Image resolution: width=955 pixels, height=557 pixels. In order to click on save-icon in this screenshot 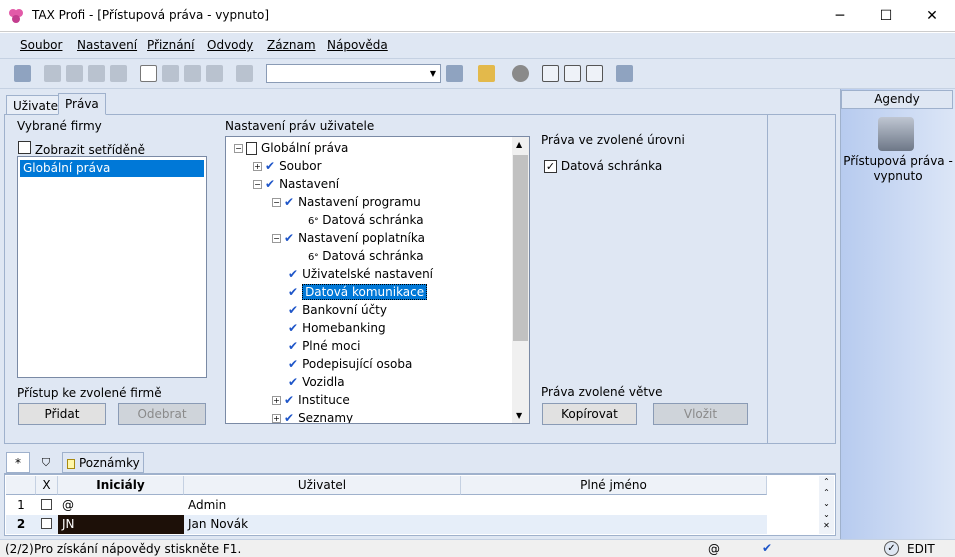, I will do `click(192, 73)`.